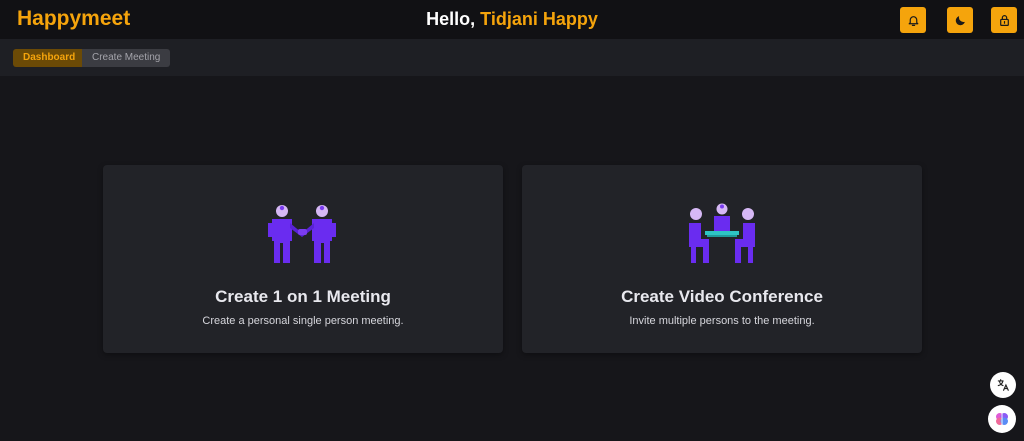 Image resolution: width=1024 pixels, height=441 pixels. I want to click on assistant-button, so click(1002, 419).